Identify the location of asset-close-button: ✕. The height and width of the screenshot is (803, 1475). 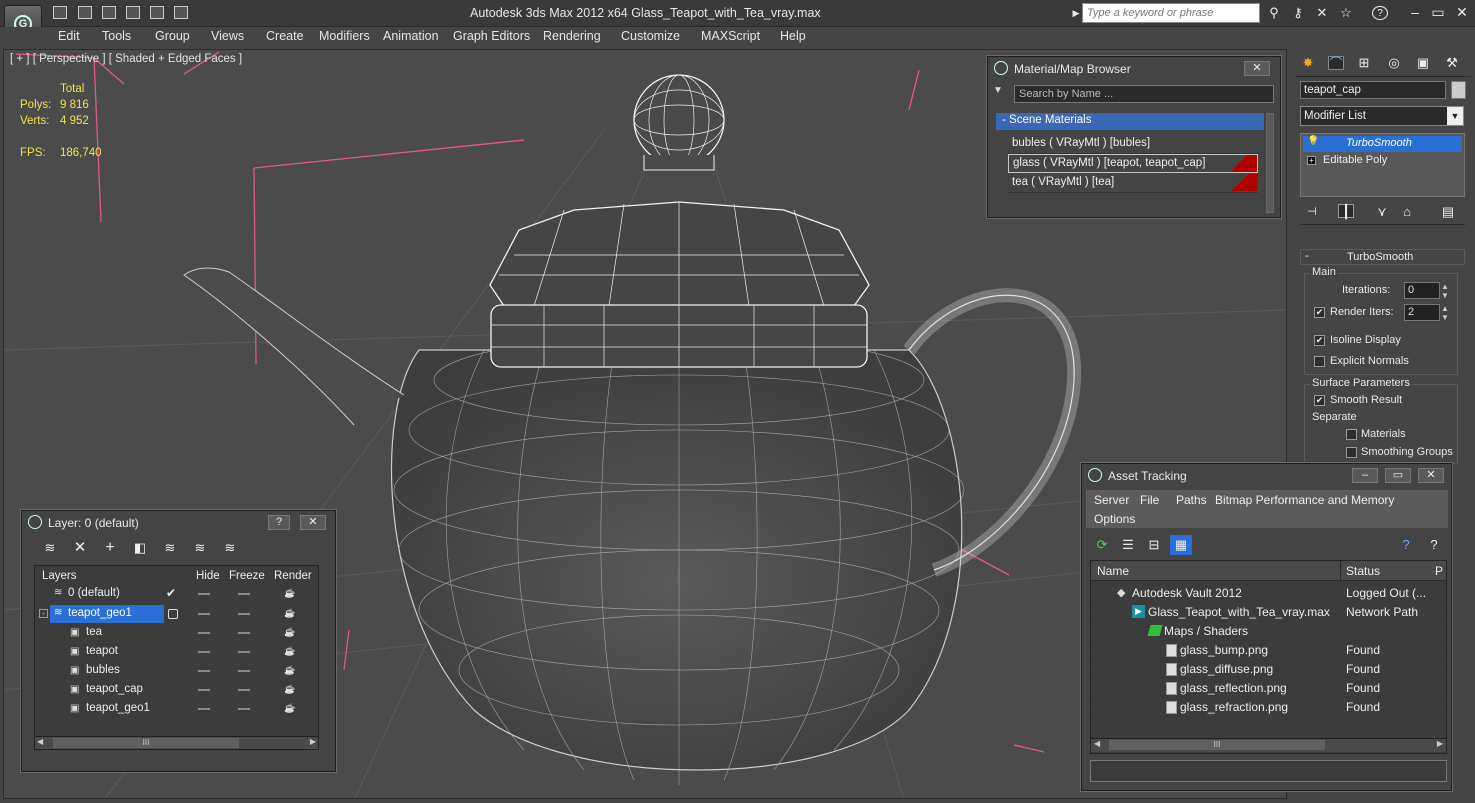
(1431, 475).